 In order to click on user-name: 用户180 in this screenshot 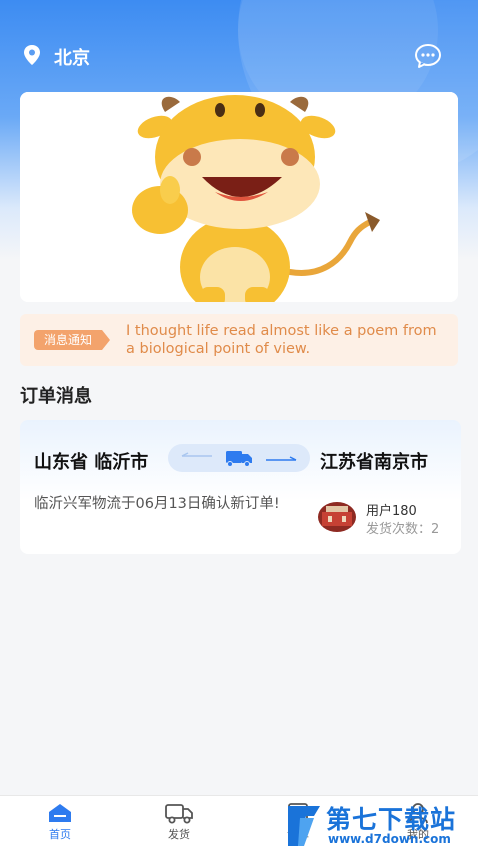, I will do `click(391, 511)`.